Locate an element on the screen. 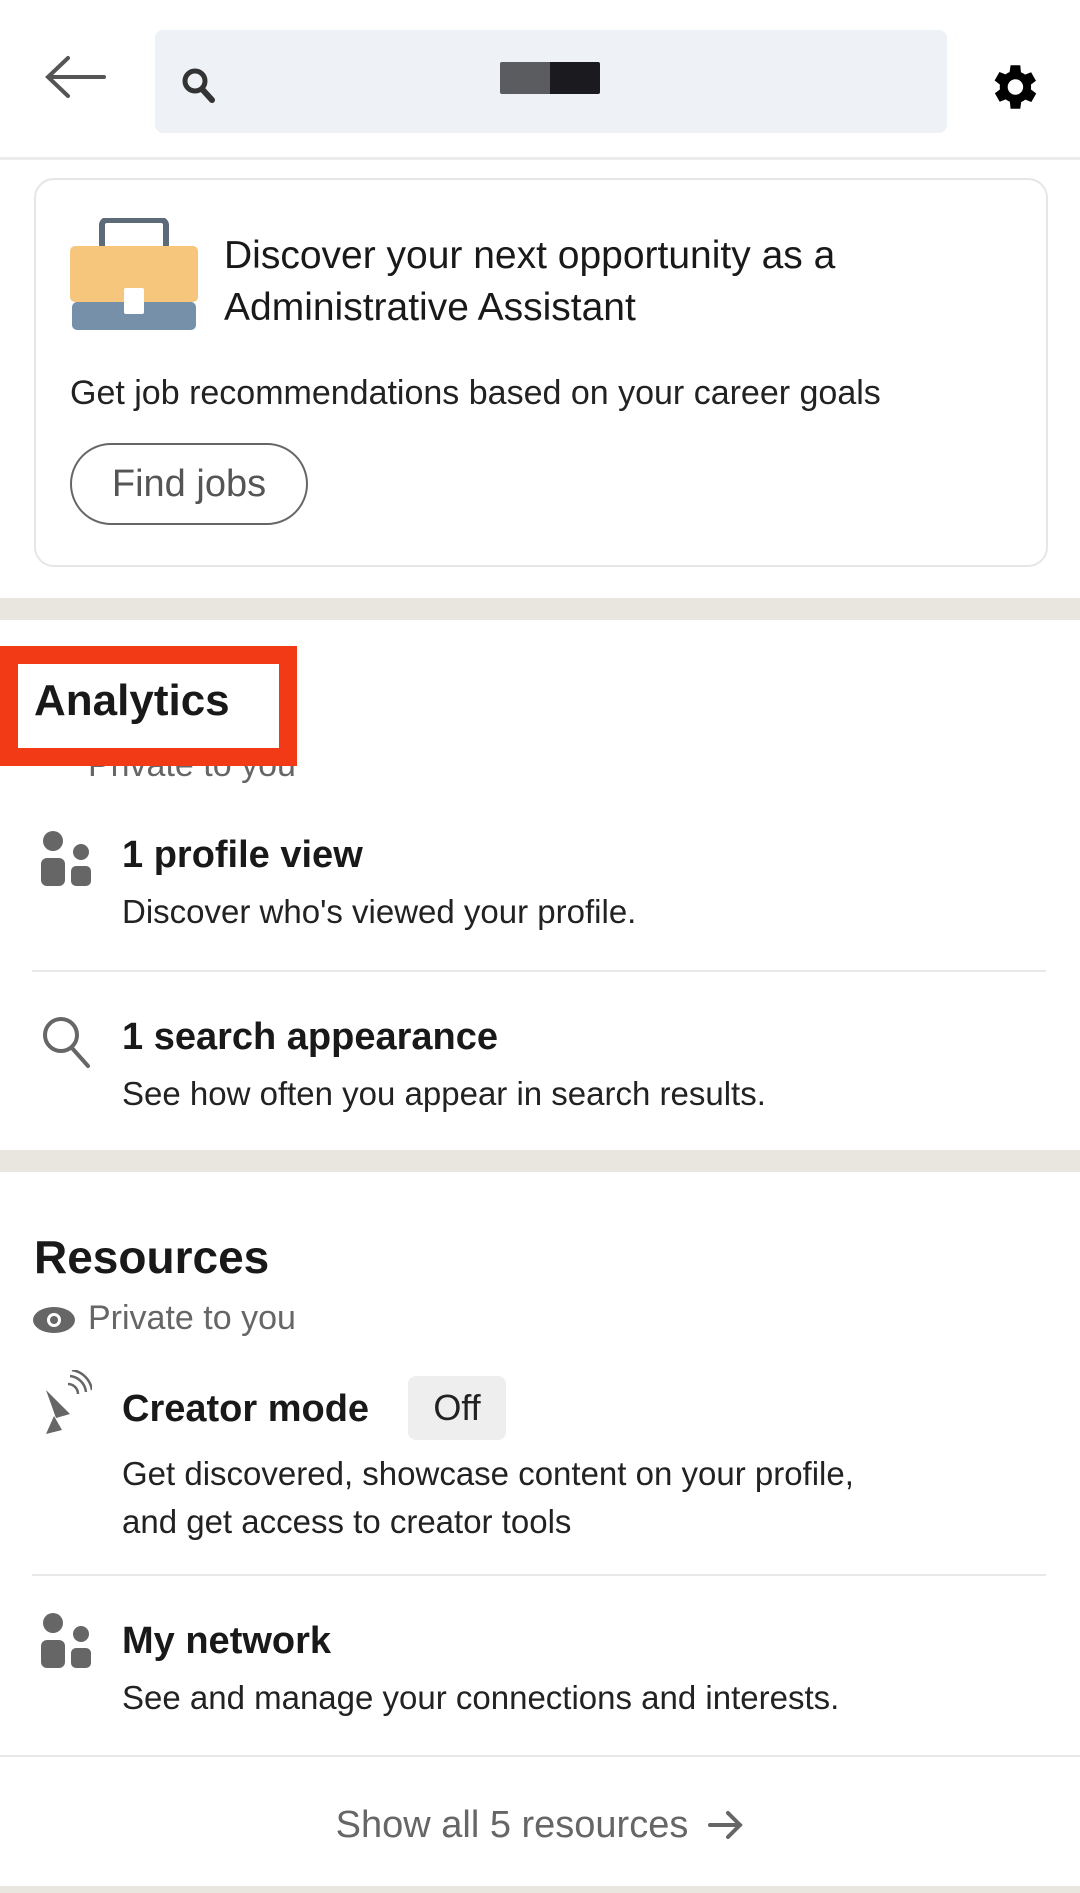 The image size is (1080, 1893). analytics-heading: Analytics is located at coordinates (132, 700).